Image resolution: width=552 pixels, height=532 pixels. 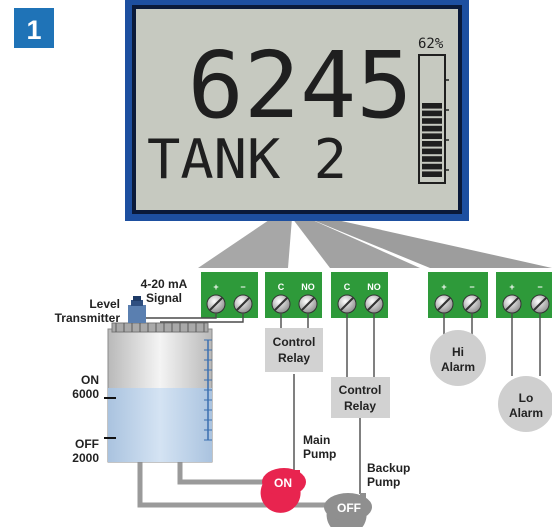 What do you see at coordinates (511, 287) in the screenshot?
I see `terminal-lo-plus: +` at bounding box center [511, 287].